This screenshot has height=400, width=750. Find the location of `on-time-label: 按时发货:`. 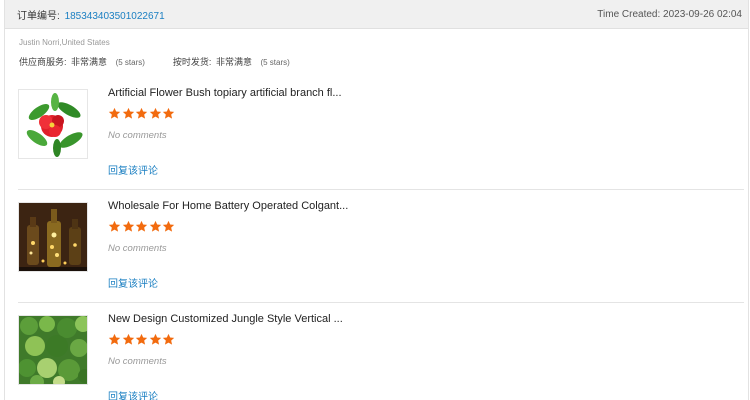

on-time-label: 按时发货: is located at coordinates (192, 62).